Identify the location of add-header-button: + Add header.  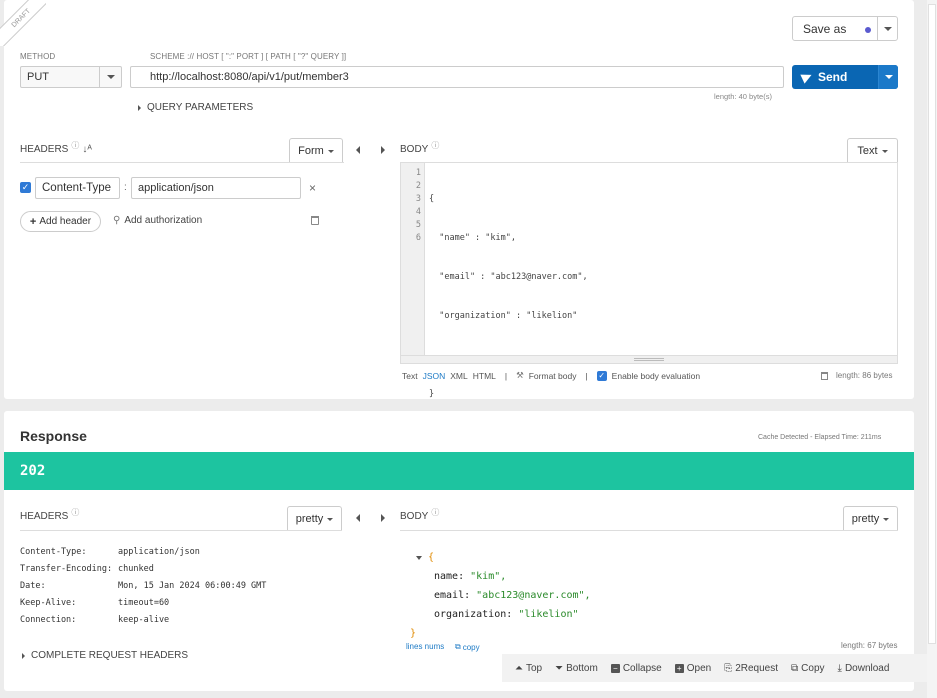
(60, 221).